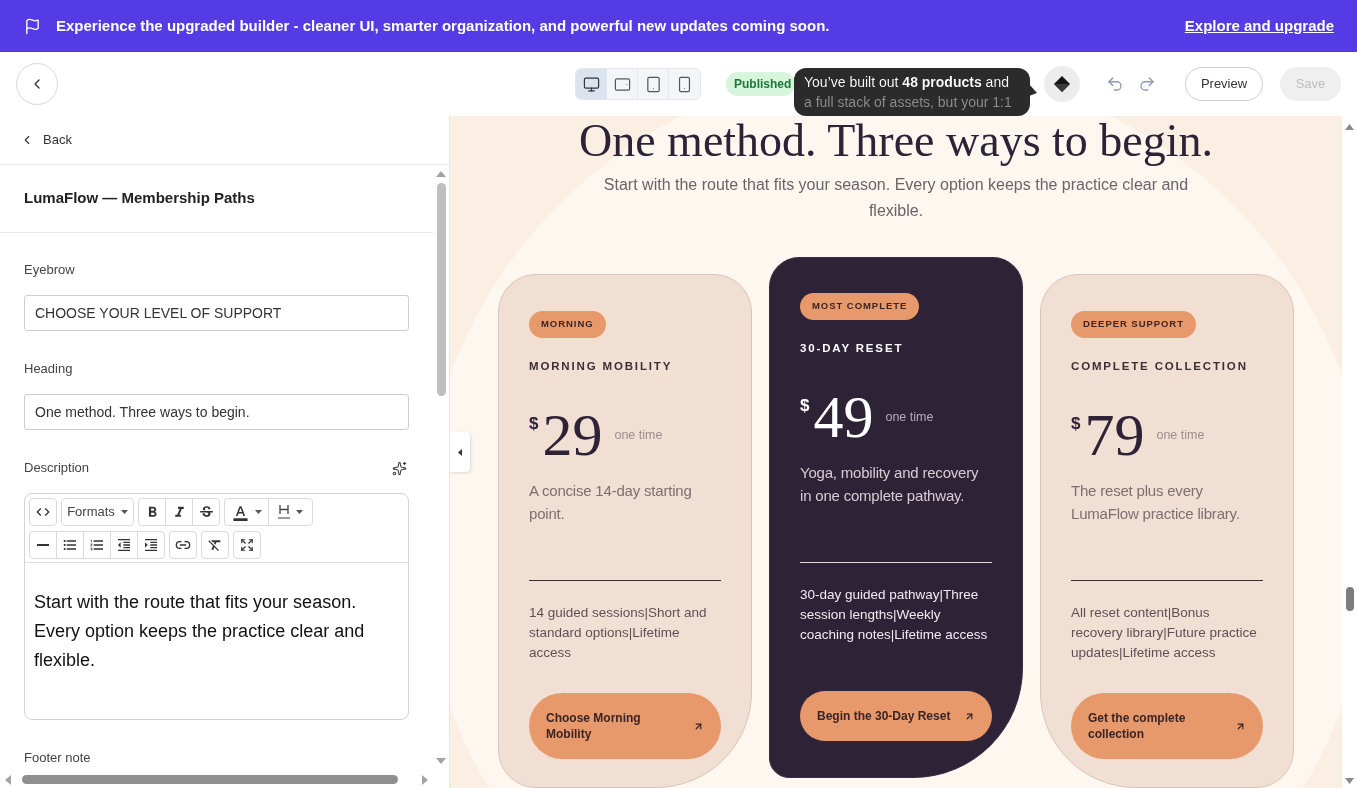 The image size is (1357, 788). I want to click on indent-icon, so click(151, 545).